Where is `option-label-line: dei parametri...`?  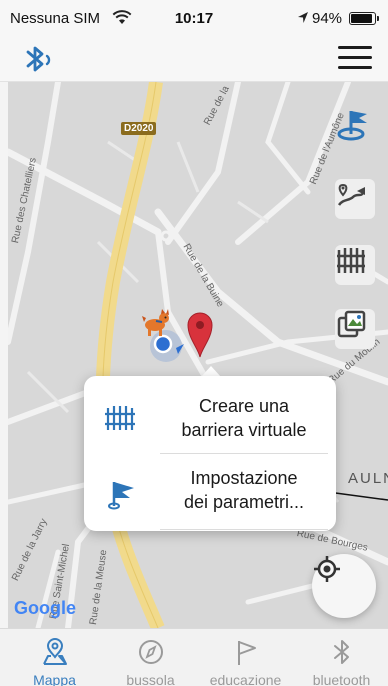 option-label-line: dei parametri... is located at coordinates (244, 502).